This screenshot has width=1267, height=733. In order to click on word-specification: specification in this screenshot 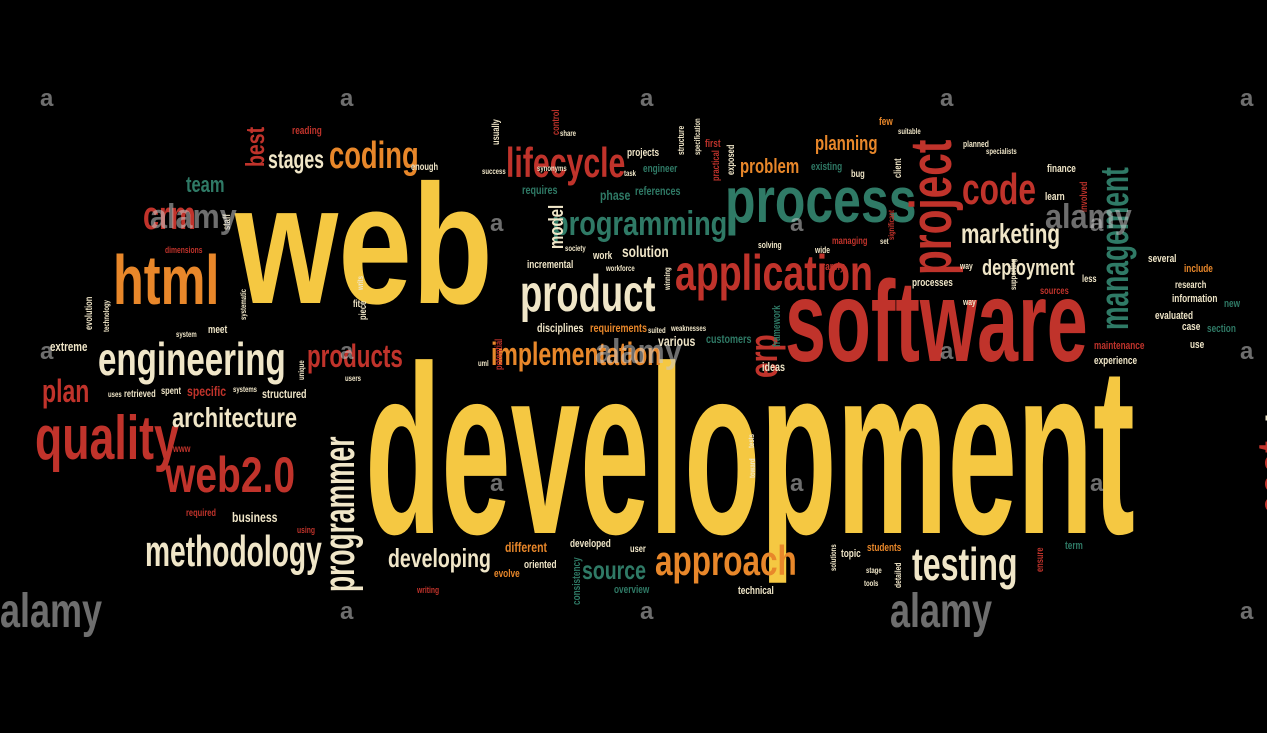, I will do `click(697, 136)`.